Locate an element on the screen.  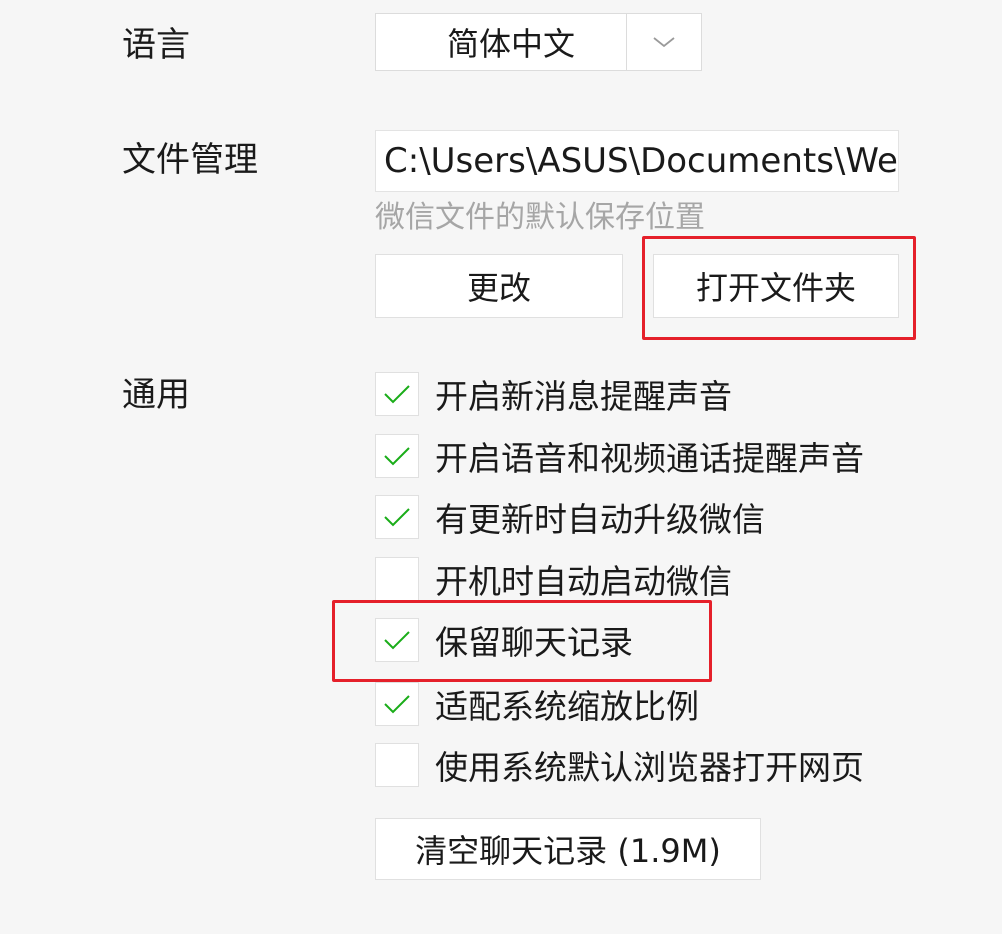
clear-chat-history-button: 清空聊天记录 (1.9M) is located at coordinates (568, 849).